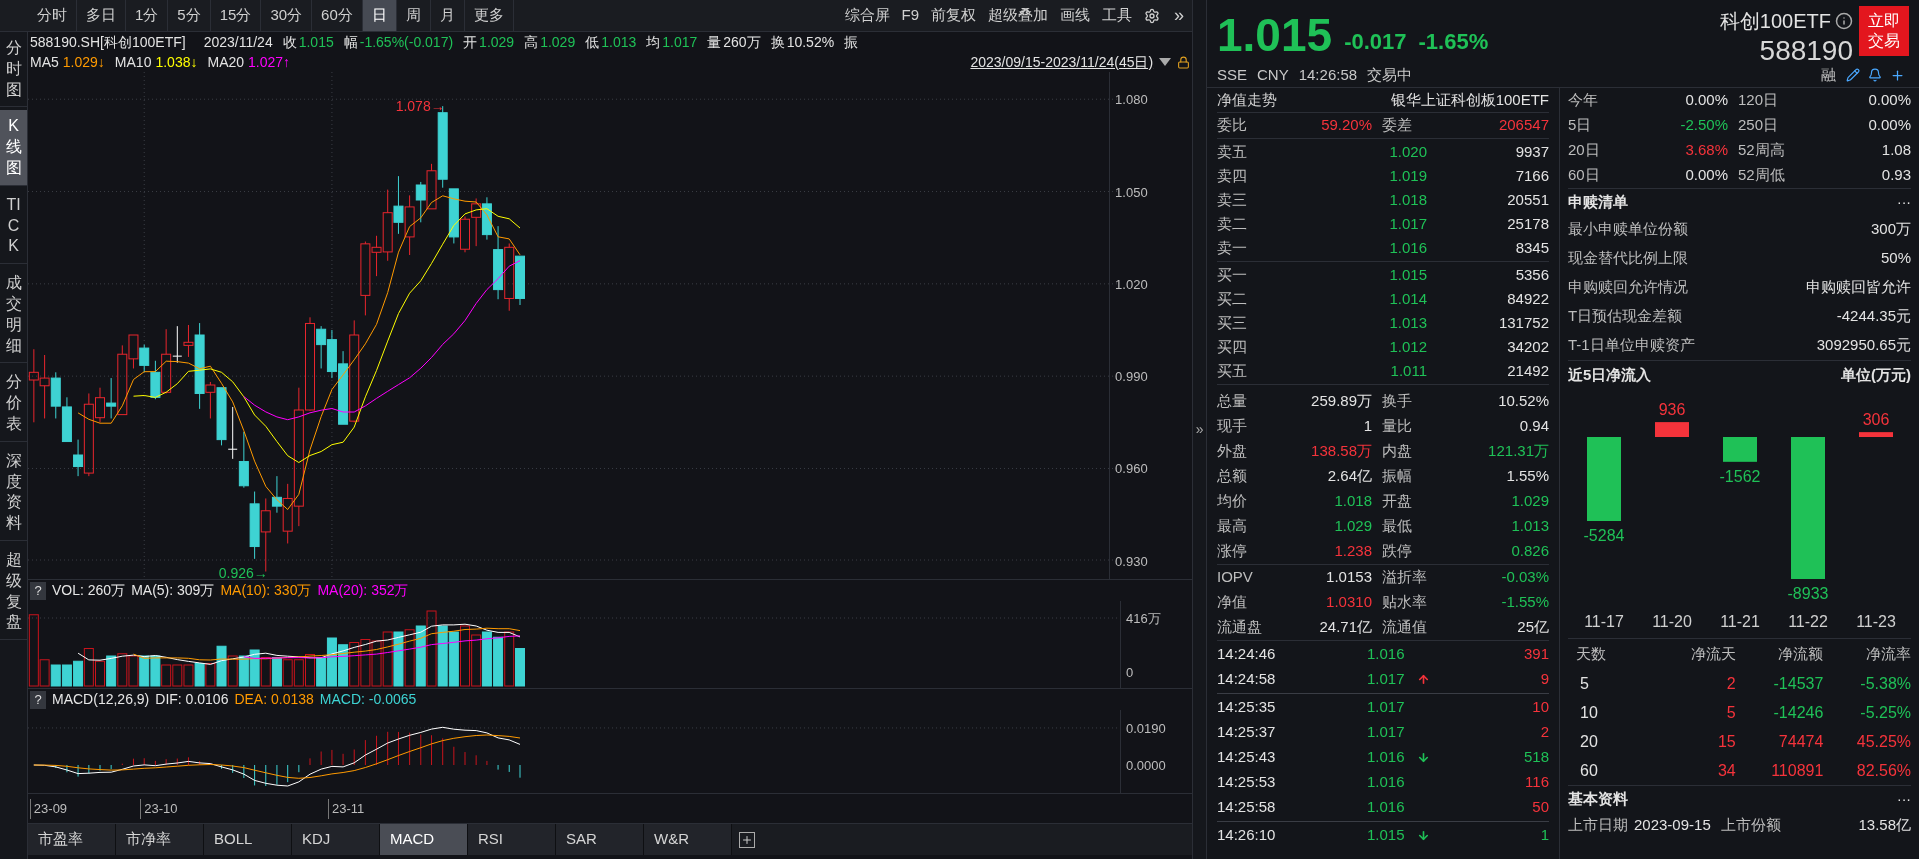 The height and width of the screenshot is (859, 1919). I want to click on stat-label: 内盘, so click(1397, 451).